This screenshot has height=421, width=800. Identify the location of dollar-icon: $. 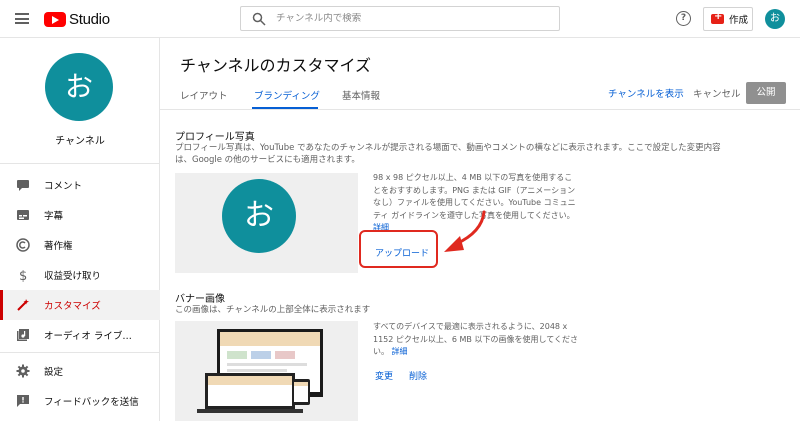
(23, 275).